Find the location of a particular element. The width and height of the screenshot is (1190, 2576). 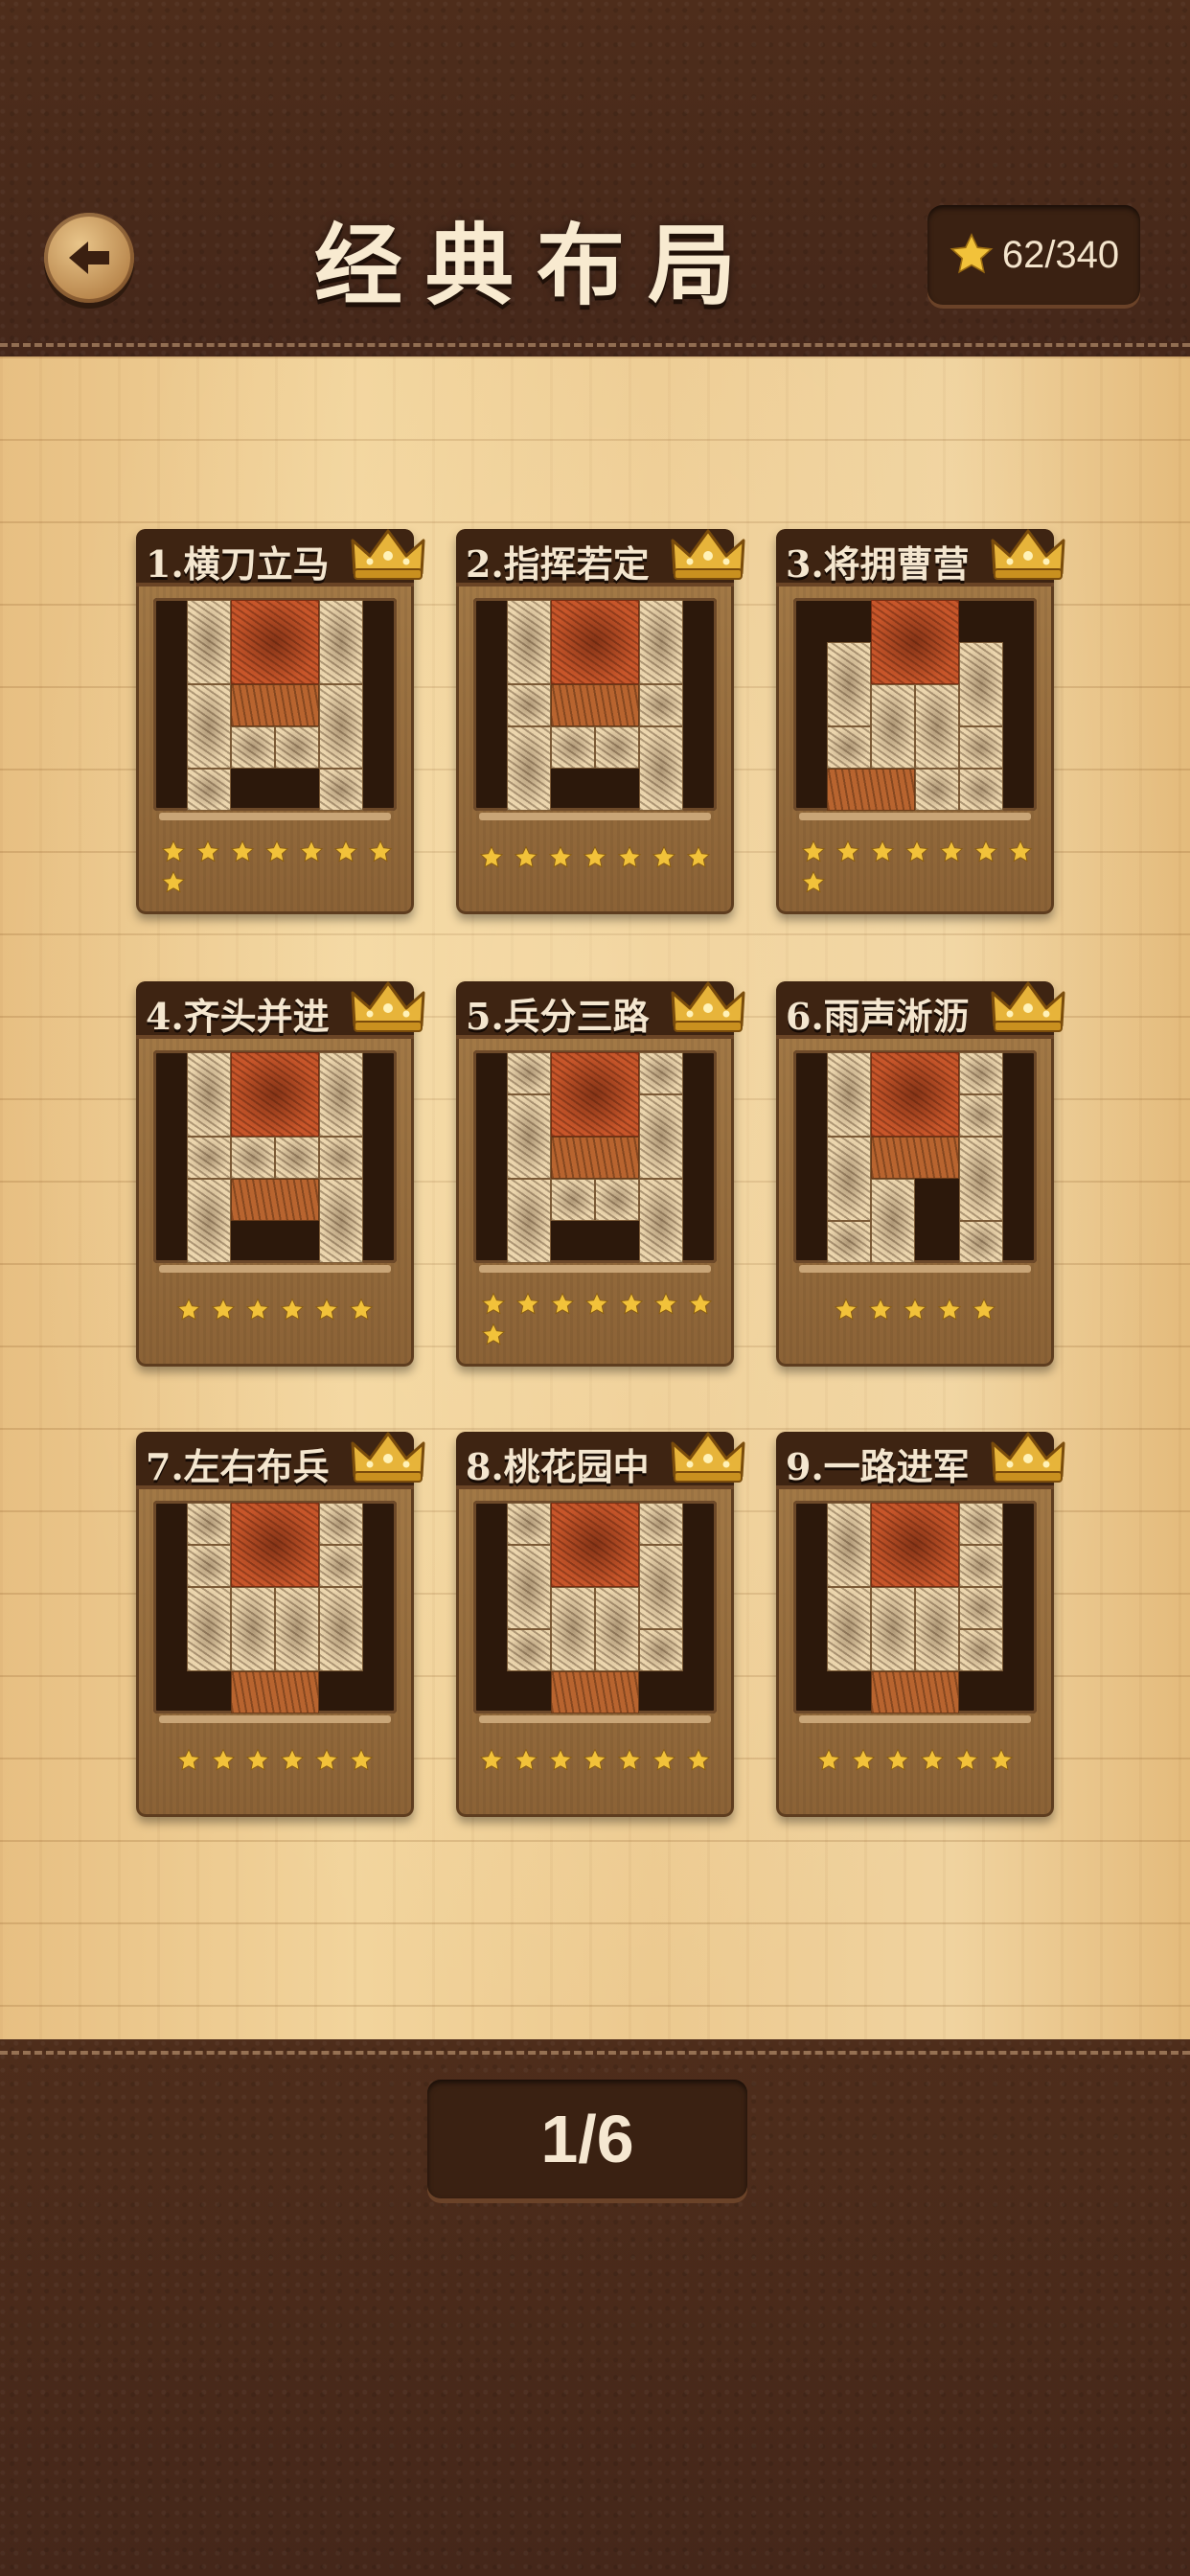

level-2-title: 2.指挥若定 is located at coordinates (558, 564).